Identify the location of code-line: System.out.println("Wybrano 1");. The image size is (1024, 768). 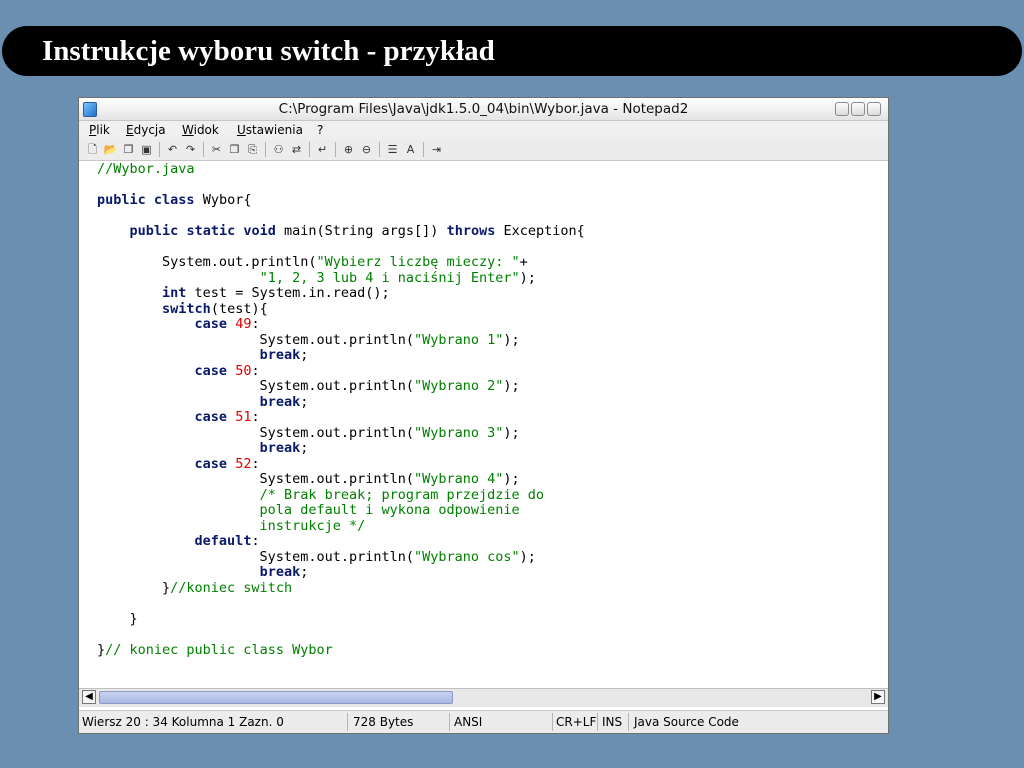
(308, 340).